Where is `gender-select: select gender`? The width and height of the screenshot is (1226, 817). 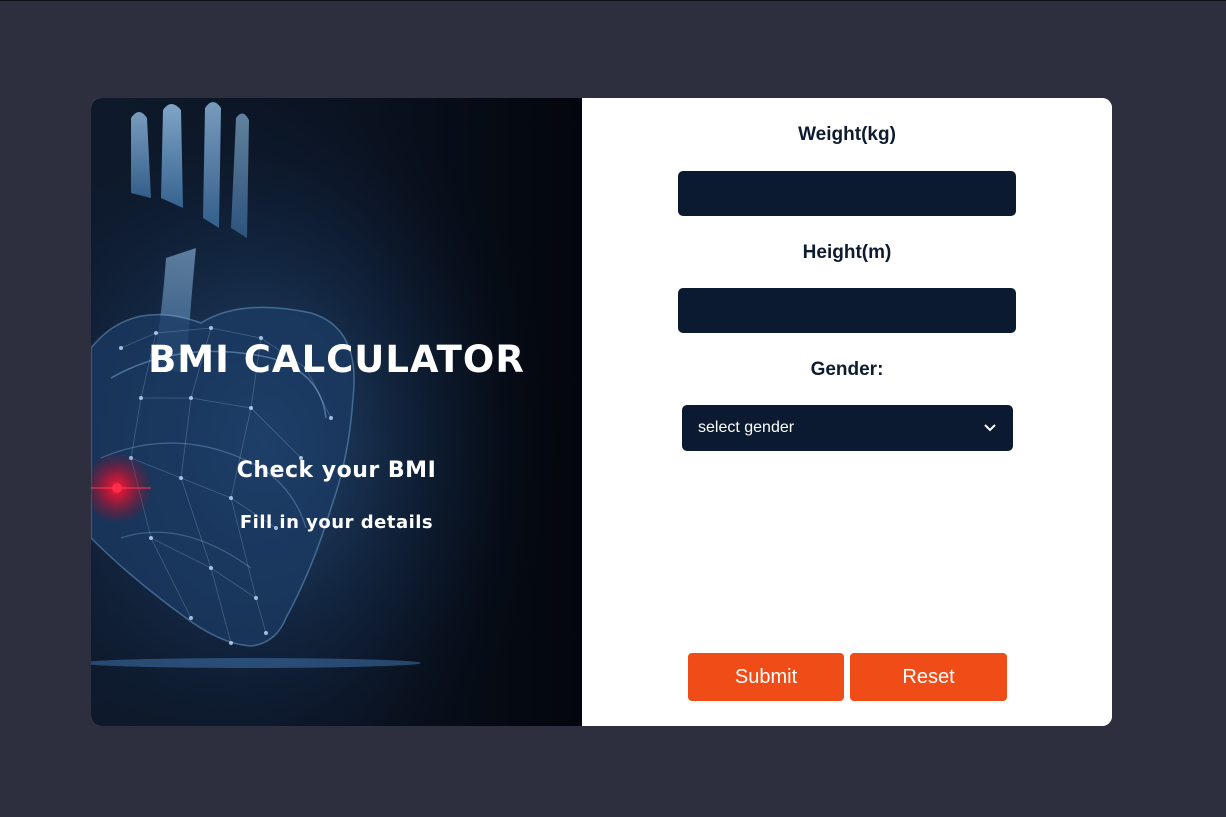 gender-select: select gender is located at coordinates (847, 428).